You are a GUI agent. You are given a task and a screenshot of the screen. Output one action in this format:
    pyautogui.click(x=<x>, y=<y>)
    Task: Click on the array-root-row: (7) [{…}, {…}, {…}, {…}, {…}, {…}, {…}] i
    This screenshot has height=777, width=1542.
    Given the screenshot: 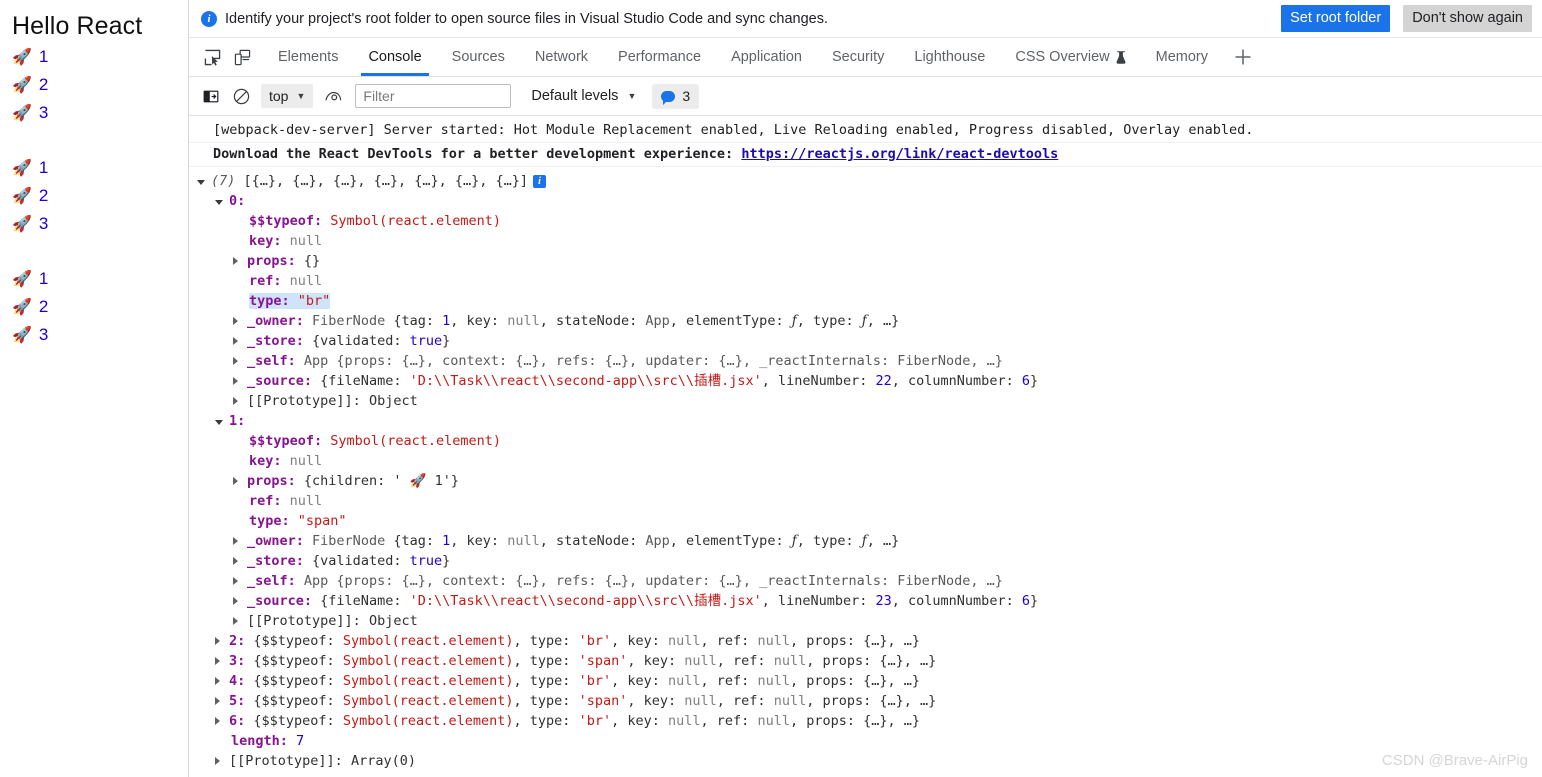 What is the action you would take?
    pyautogui.click(x=865, y=181)
    